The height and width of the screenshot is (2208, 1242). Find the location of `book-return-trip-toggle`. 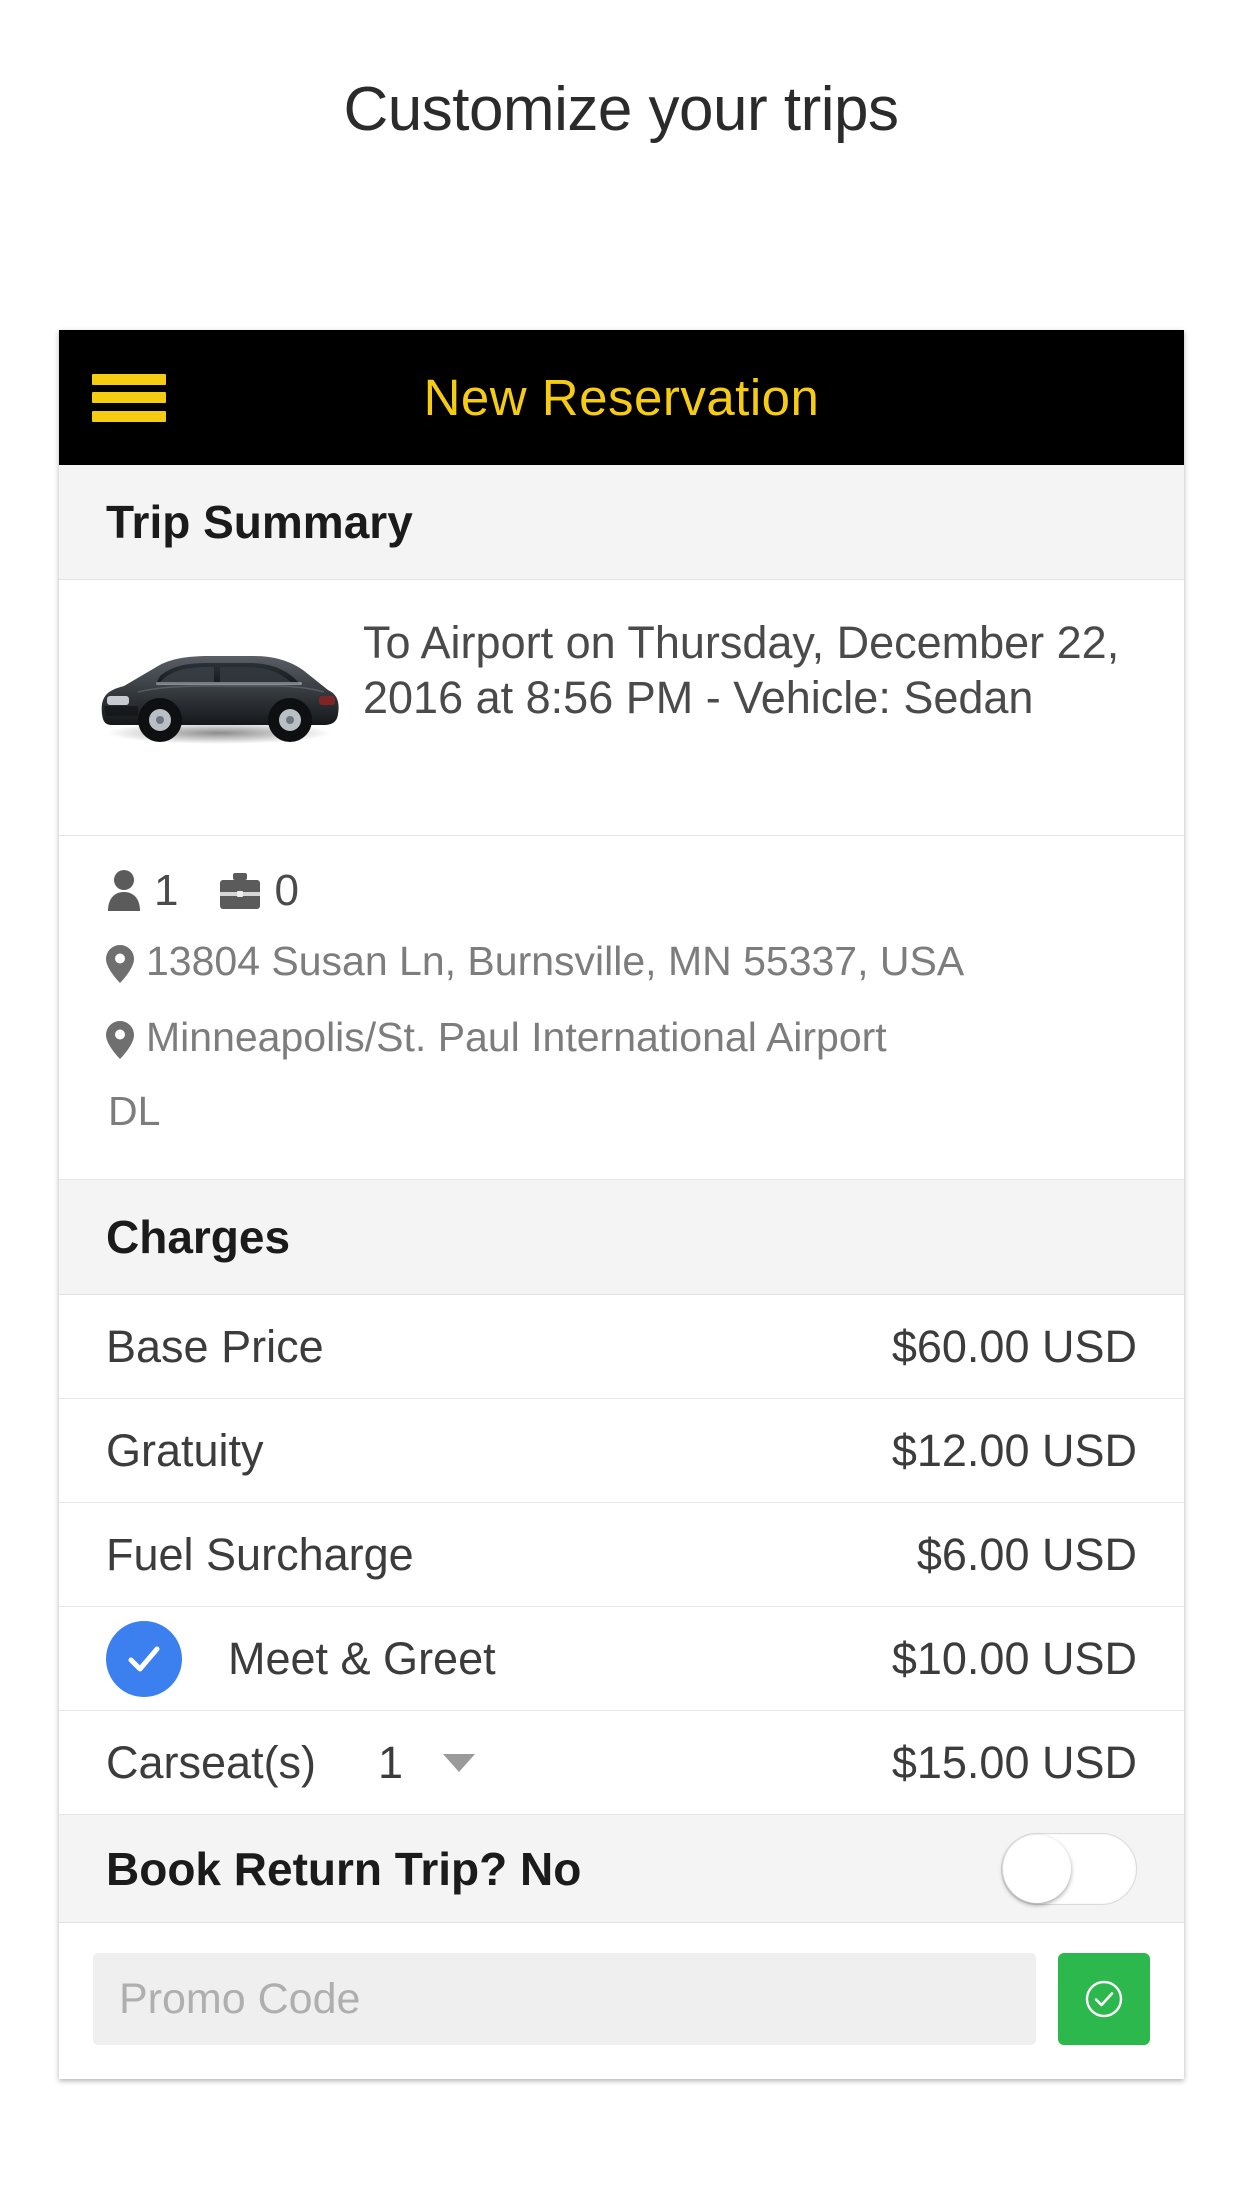

book-return-trip-toggle is located at coordinates (1069, 1868).